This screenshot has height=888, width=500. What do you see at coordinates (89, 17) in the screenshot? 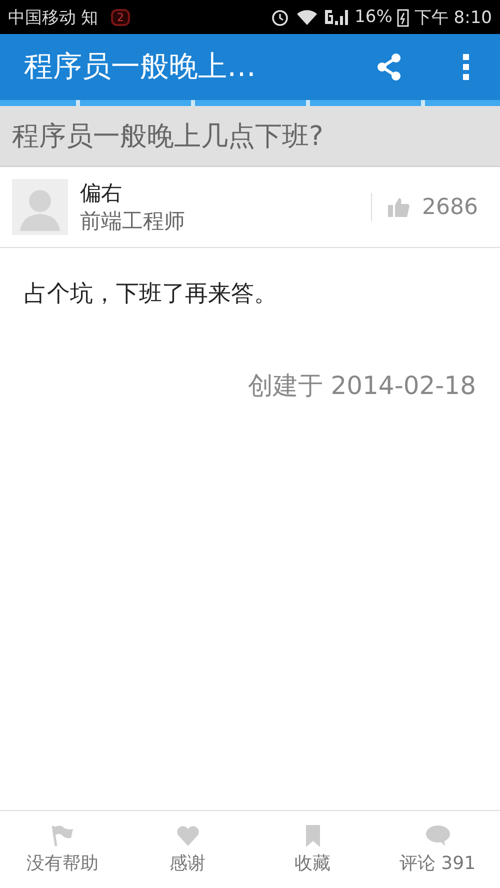
I see `app-notification-label: 知` at bounding box center [89, 17].